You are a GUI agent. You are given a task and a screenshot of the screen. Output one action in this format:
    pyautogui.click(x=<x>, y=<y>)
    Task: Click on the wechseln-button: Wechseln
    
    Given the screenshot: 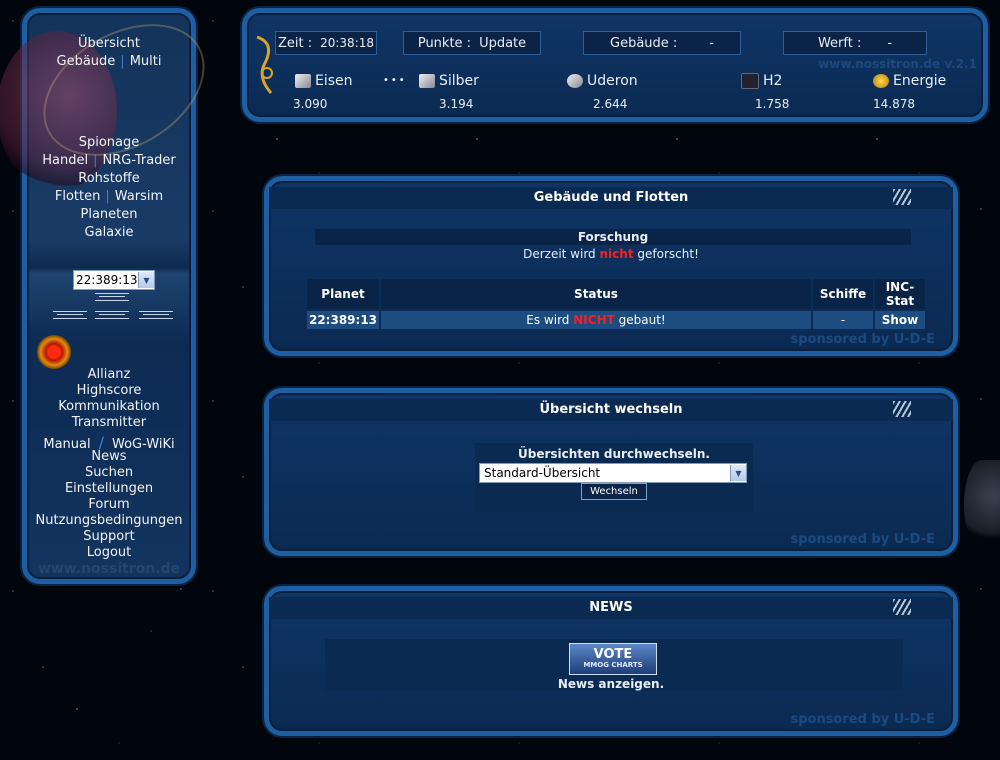 What is the action you would take?
    pyautogui.click(x=614, y=491)
    